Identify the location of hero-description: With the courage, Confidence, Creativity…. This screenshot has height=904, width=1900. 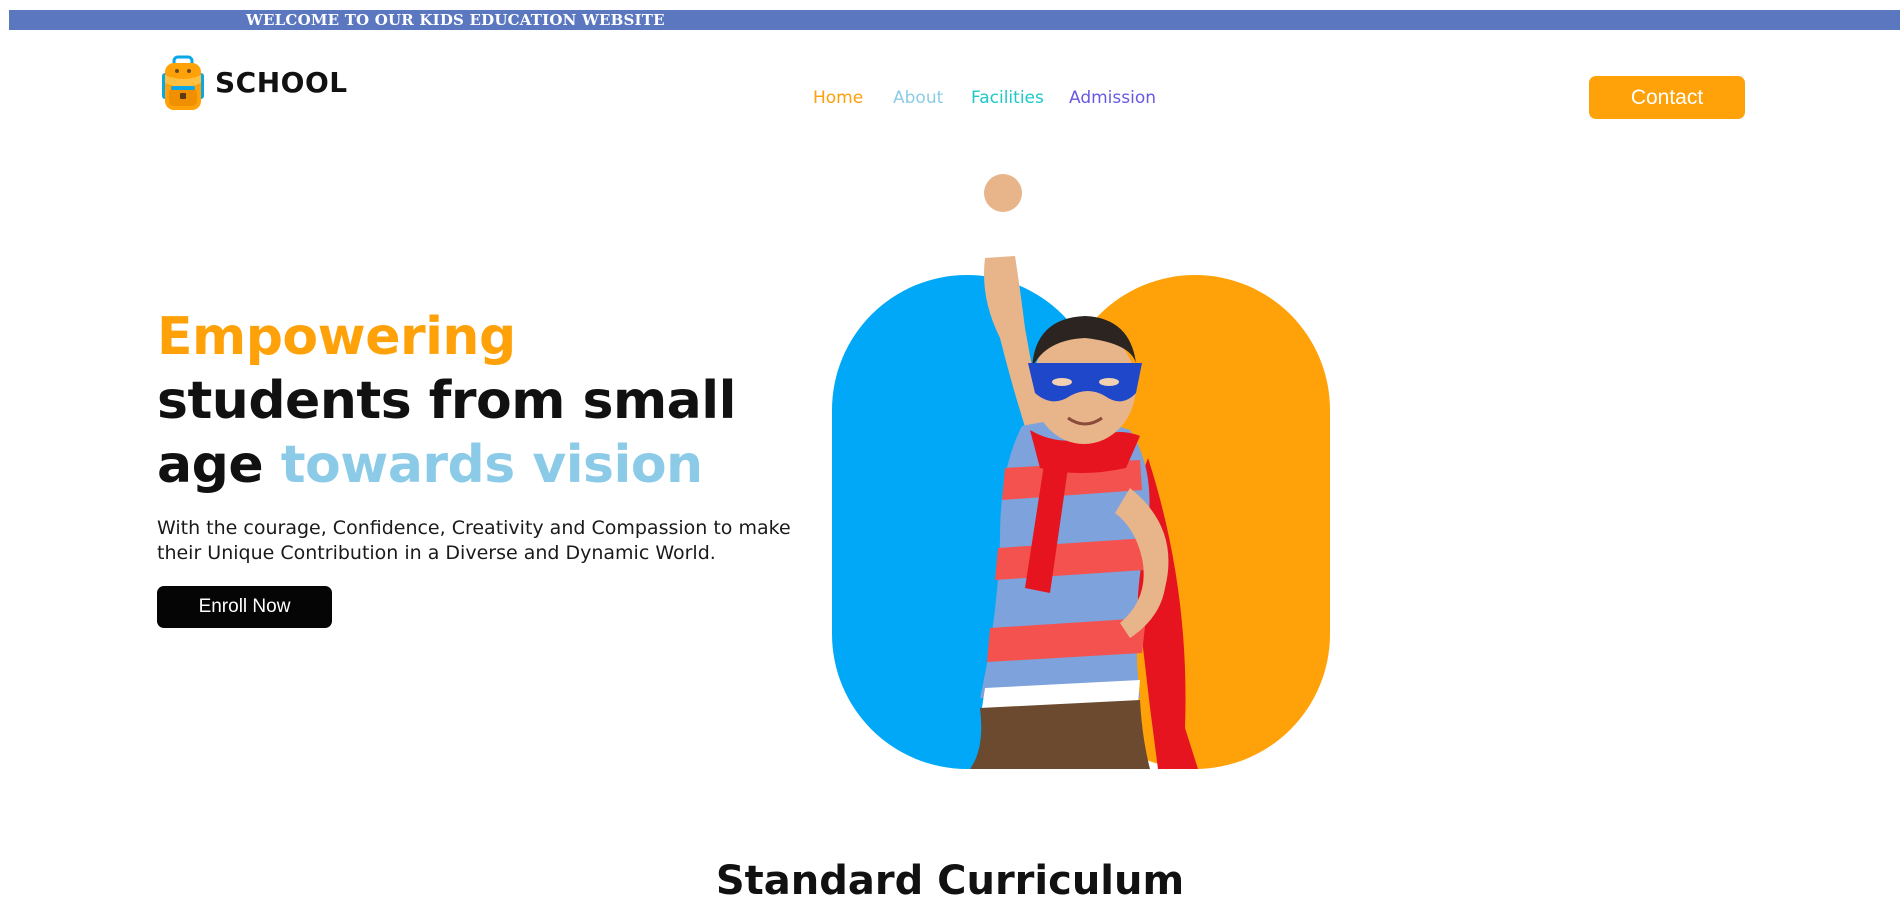
(474, 540).